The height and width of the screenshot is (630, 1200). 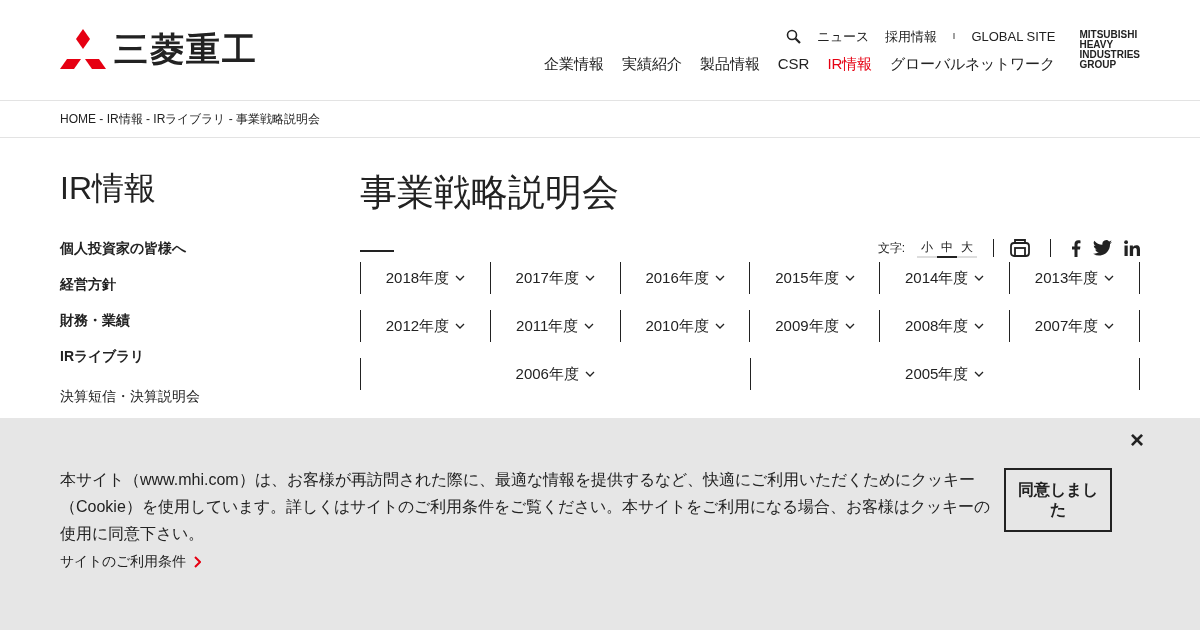 What do you see at coordinates (377, 251) in the screenshot?
I see `title-underline` at bounding box center [377, 251].